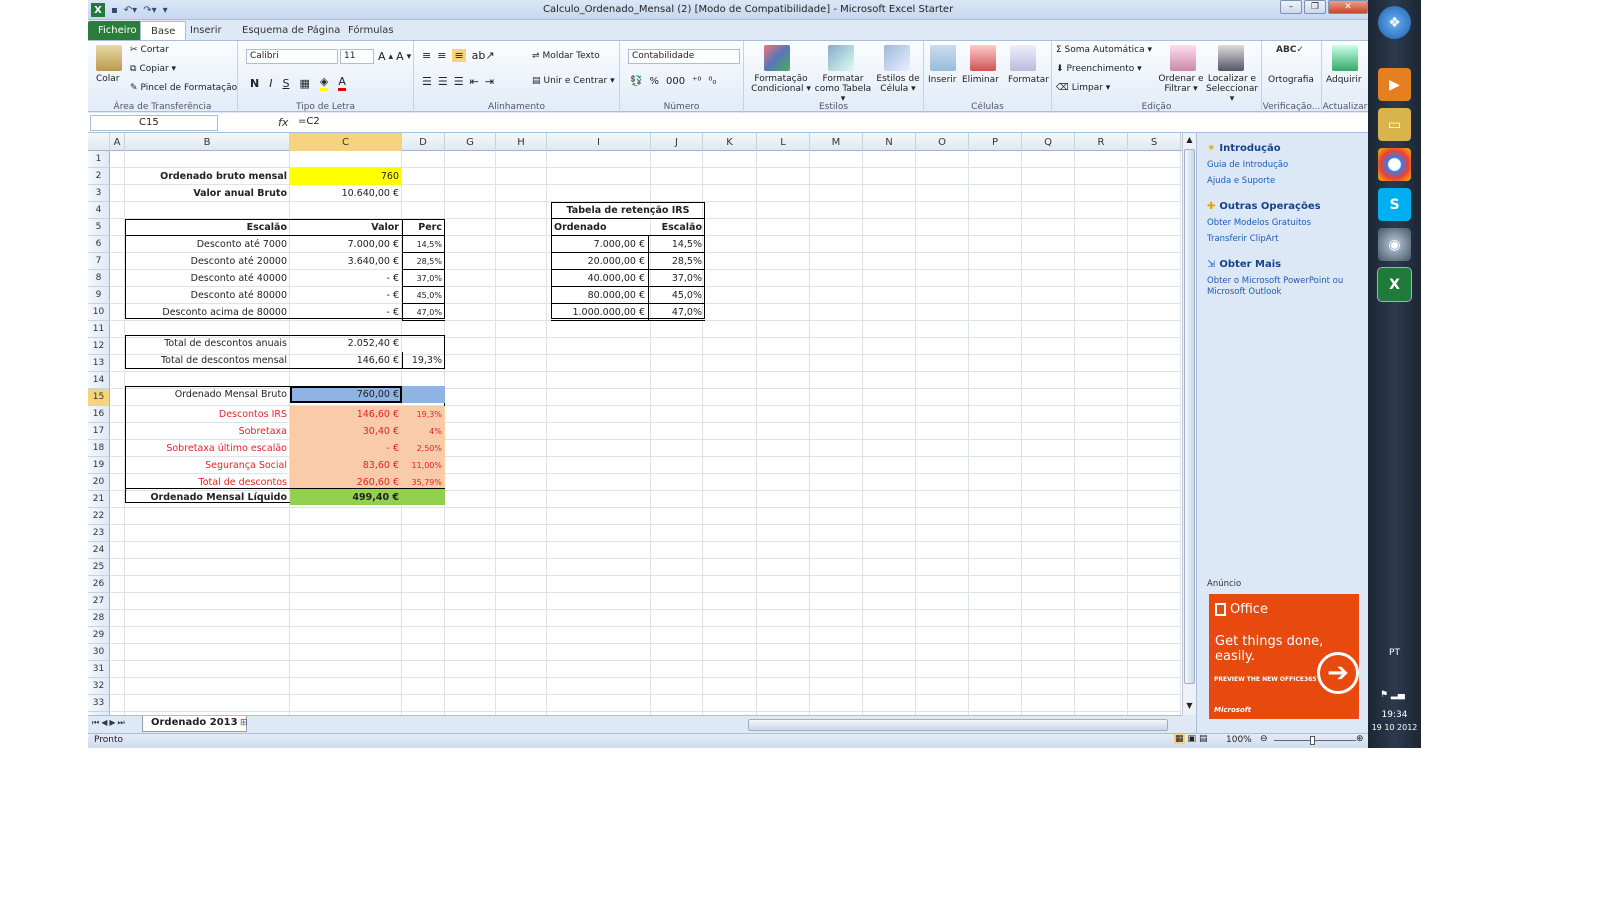 This screenshot has width=1600, height=900. I want to click on cell-b15: Ordenado Mensal Bruto, so click(207, 394).